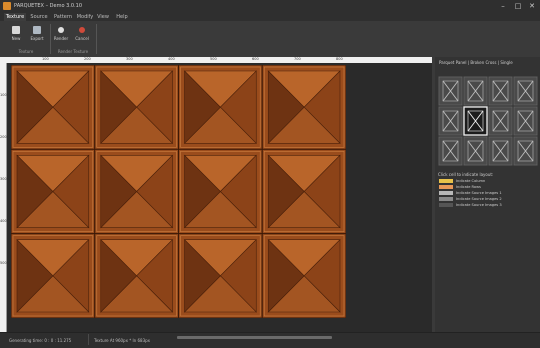 This screenshot has width=540, height=348. Describe the element at coordinates (73, 51) in the screenshot. I see `group-label-render: Render Texture` at that location.